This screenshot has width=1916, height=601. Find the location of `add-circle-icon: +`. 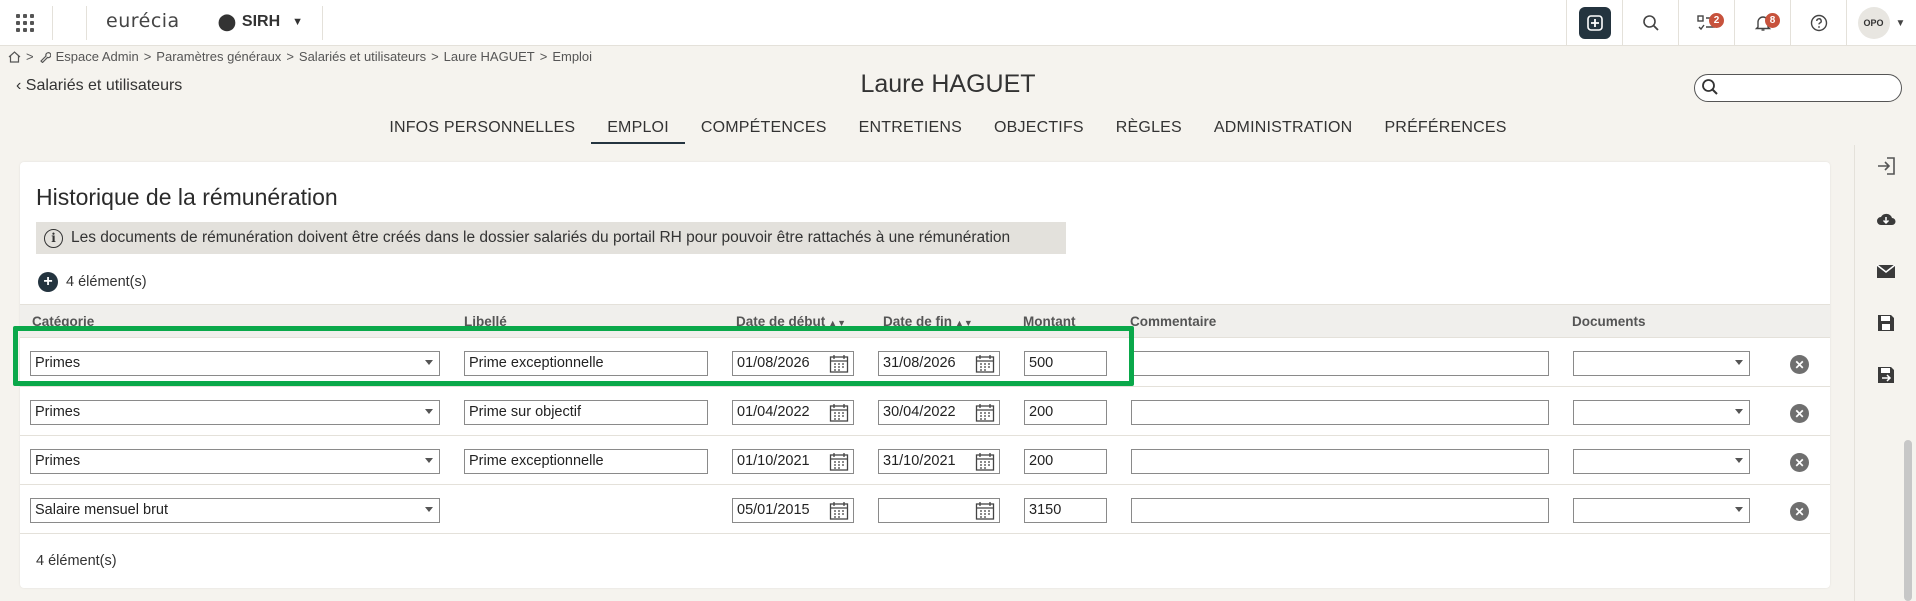

add-circle-icon: + is located at coordinates (48, 282).